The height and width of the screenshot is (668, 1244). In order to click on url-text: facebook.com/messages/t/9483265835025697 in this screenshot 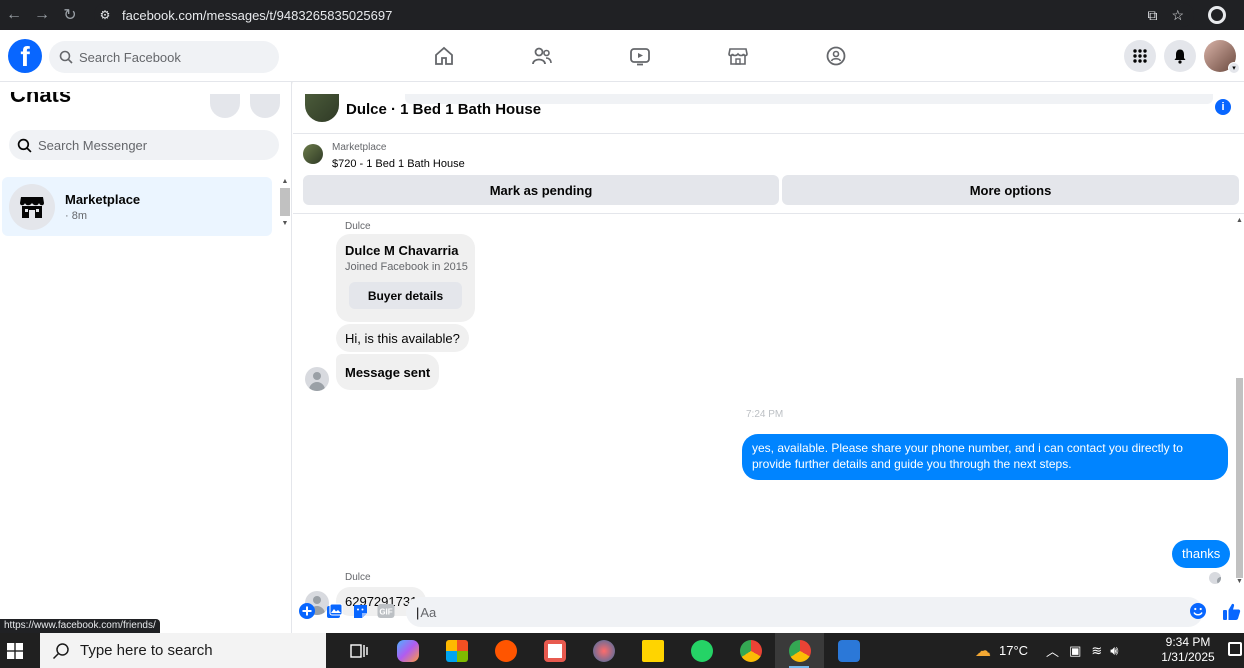, I will do `click(257, 15)`.